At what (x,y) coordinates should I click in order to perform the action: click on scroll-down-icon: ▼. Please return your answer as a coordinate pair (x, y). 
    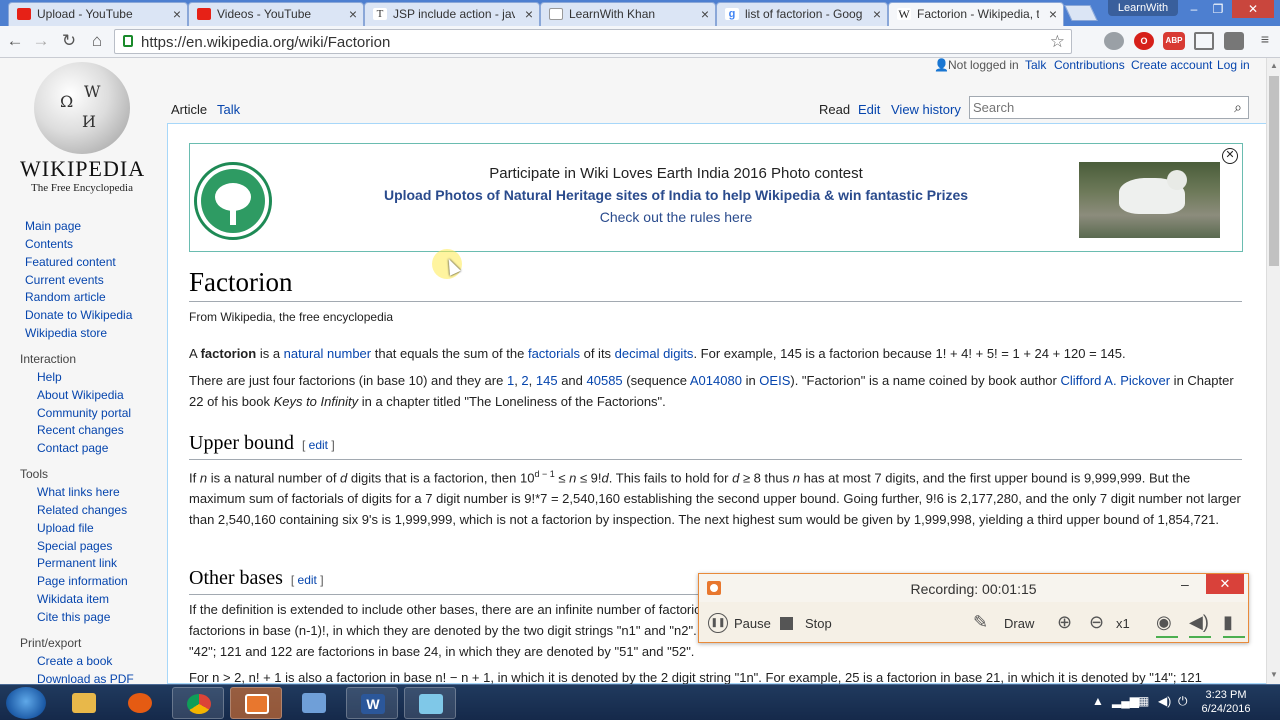
    Looking at the image, I should click on (1274, 674).